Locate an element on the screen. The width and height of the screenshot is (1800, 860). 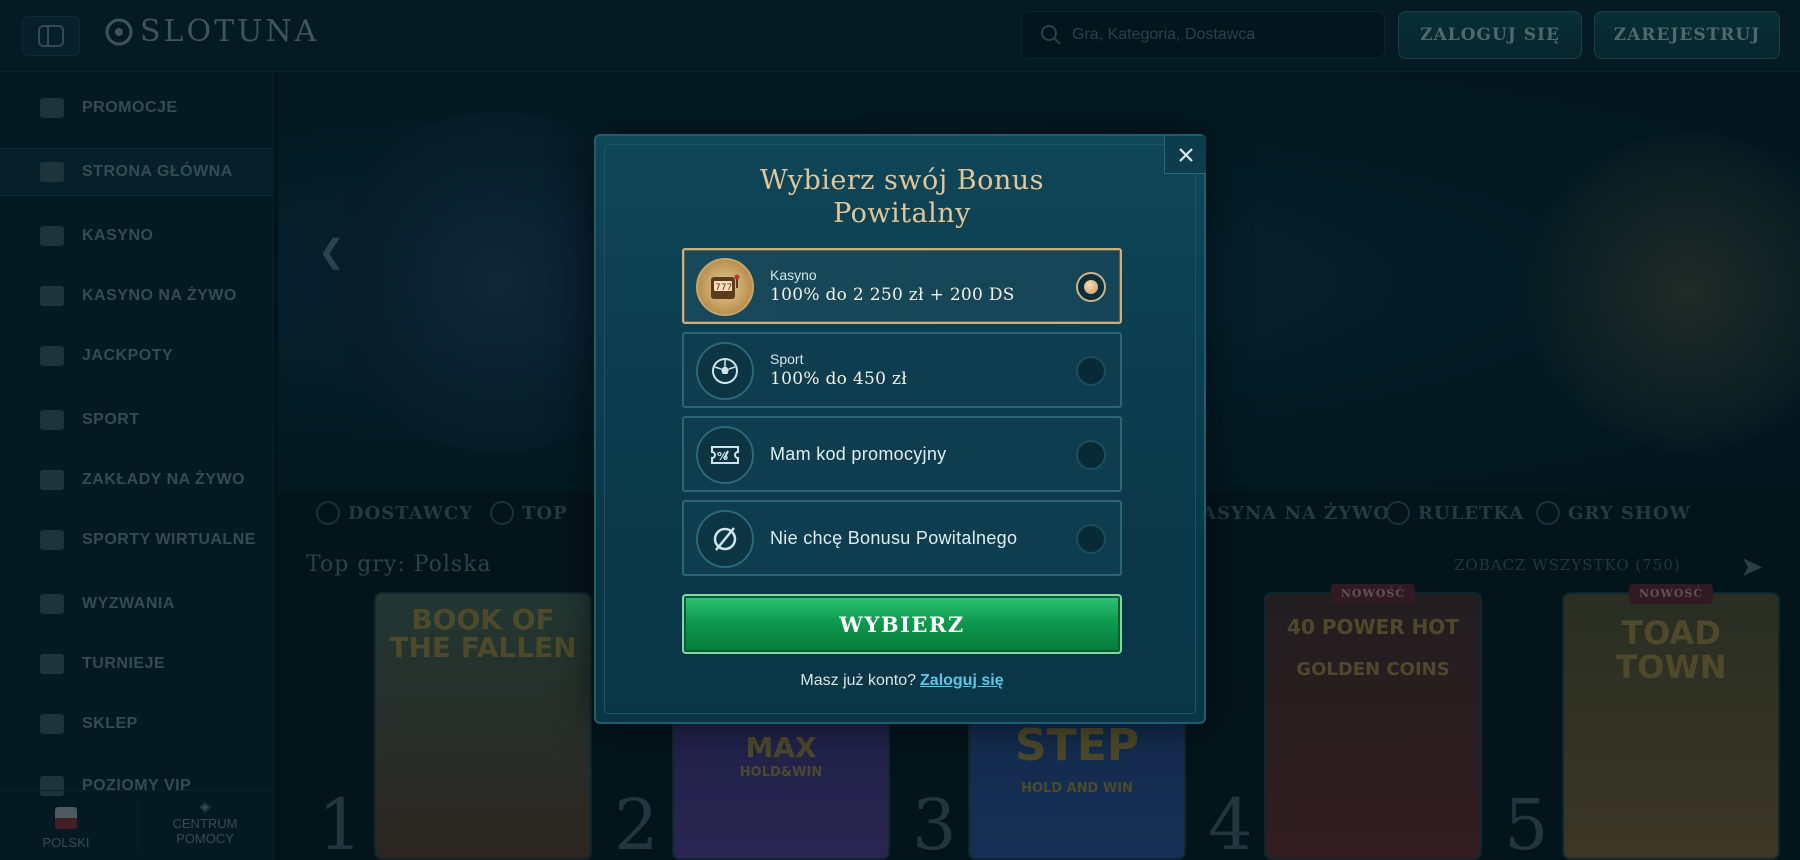
option-value: Mam kod promocyjny is located at coordinates (858, 453).